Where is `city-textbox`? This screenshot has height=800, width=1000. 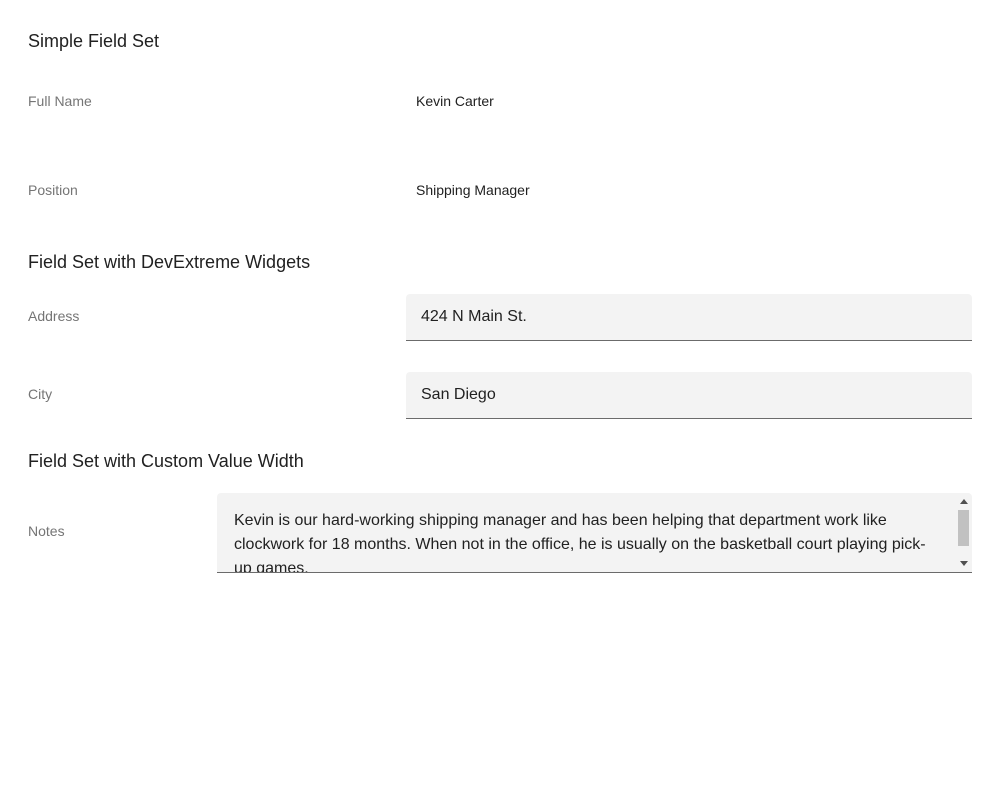 city-textbox is located at coordinates (689, 395).